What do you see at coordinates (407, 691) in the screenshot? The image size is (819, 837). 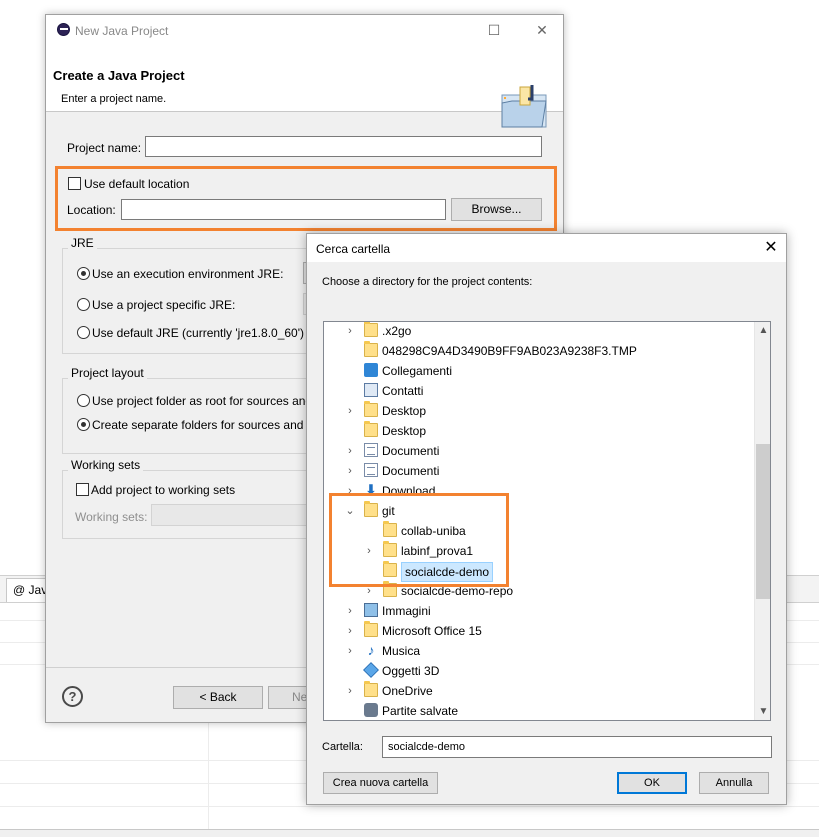 I see `tree-item-label: OneDrive` at bounding box center [407, 691].